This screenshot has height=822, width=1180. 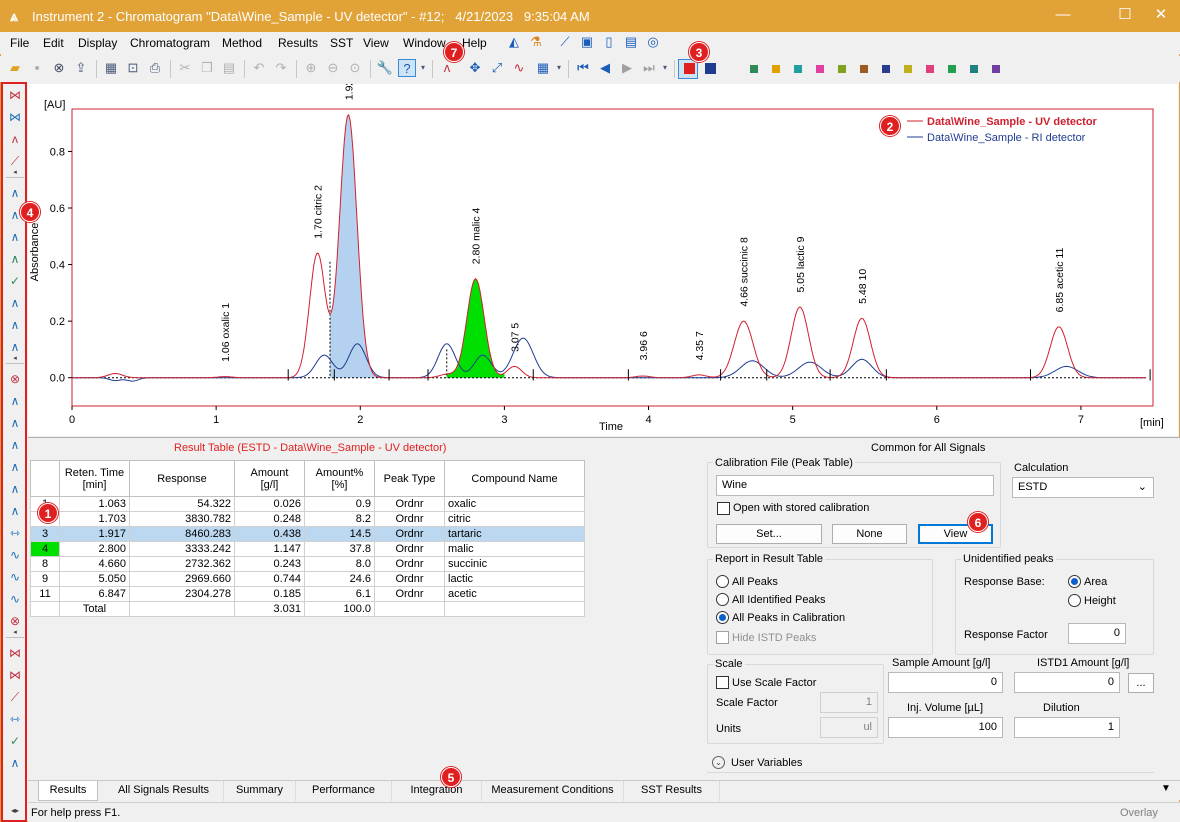 What do you see at coordinates (766, 763) in the screenshot?
I see `user-variables-label: User Variables` at bounding box center [766, 763].